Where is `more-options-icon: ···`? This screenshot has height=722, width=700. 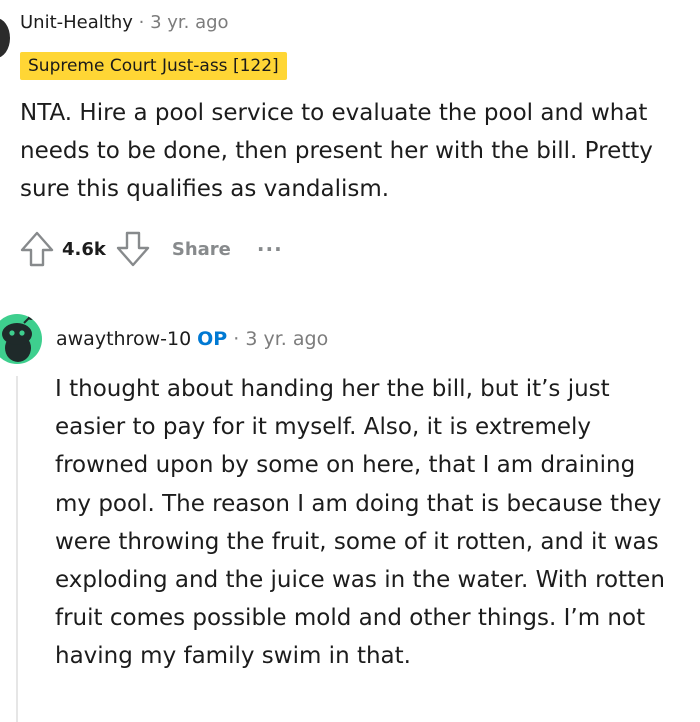
more-options-icon: ··· is located at coordinates (270, 249).